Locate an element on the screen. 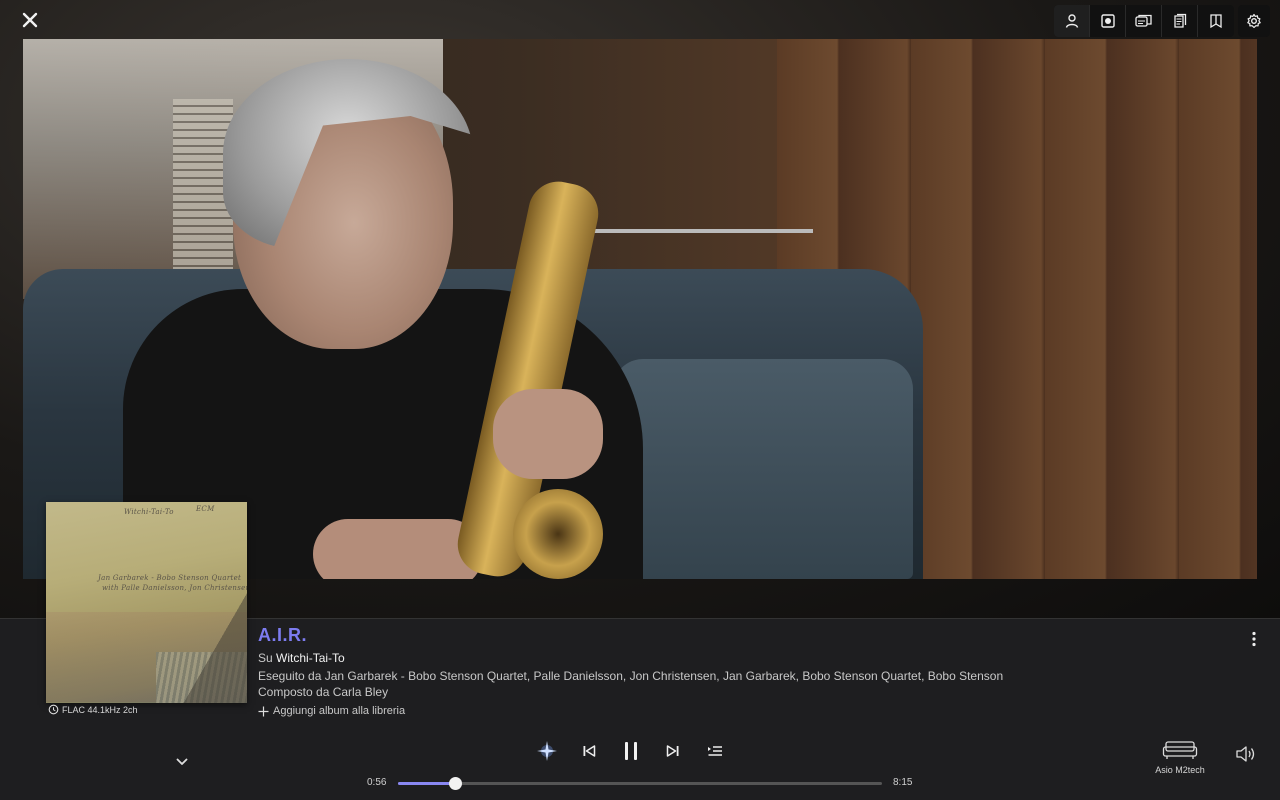 The width and height of the screenshot is (1280, 800). track-title: A.I.R. is located at coordinates (282, 635).